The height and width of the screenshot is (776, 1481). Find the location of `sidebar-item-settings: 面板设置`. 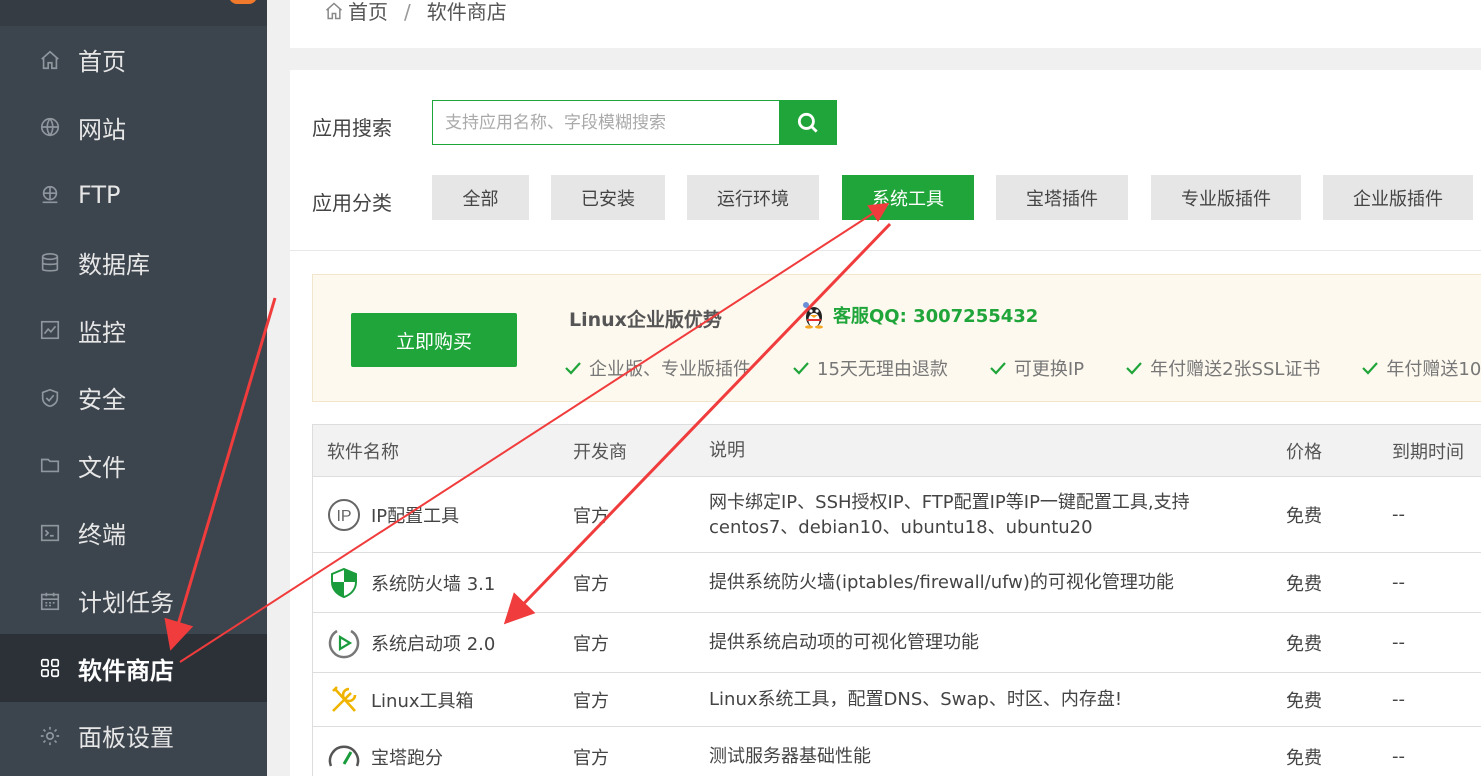

sidebar-item-settings: 面板设置 is located at coordinates (133, 736).